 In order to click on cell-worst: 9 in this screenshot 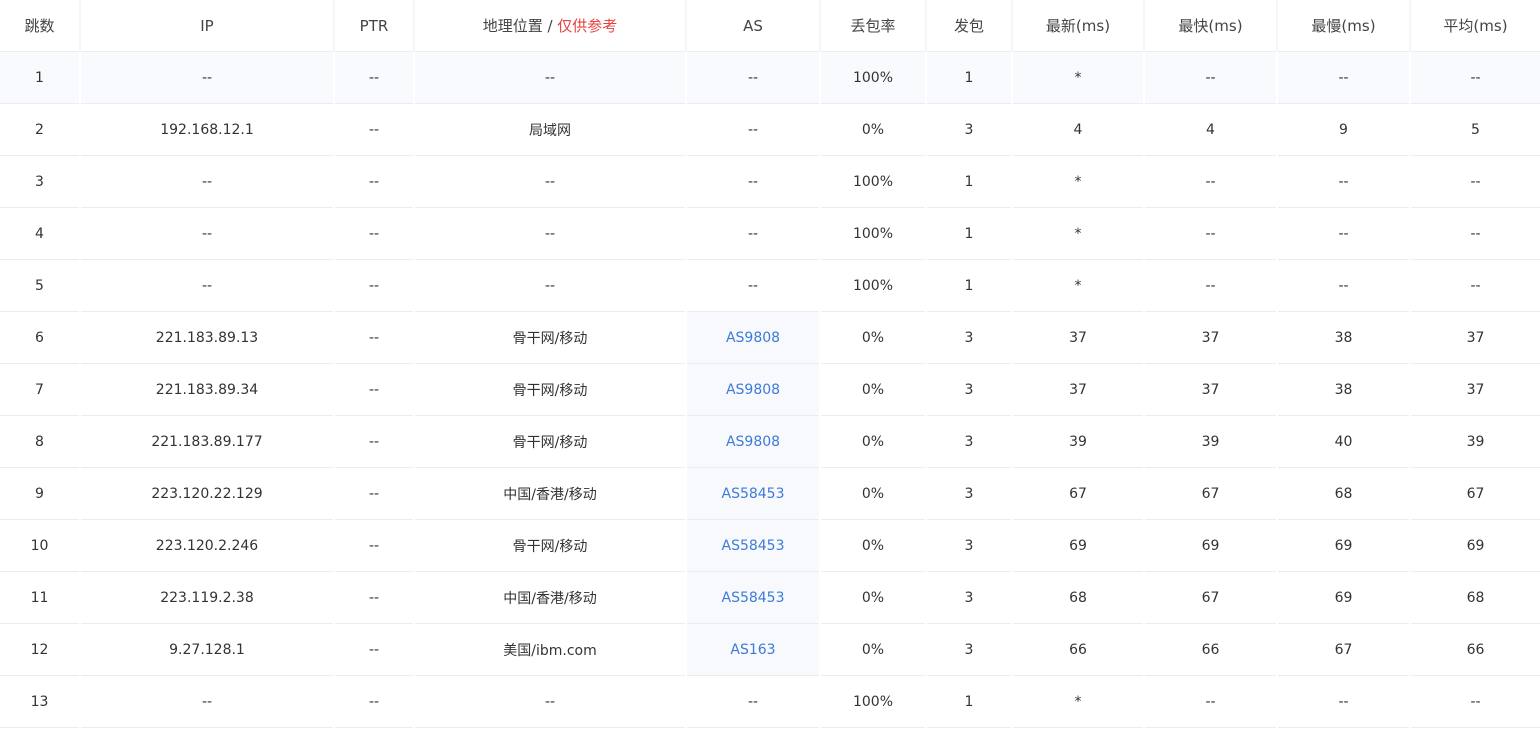, I will do `click(1343, 129)`.